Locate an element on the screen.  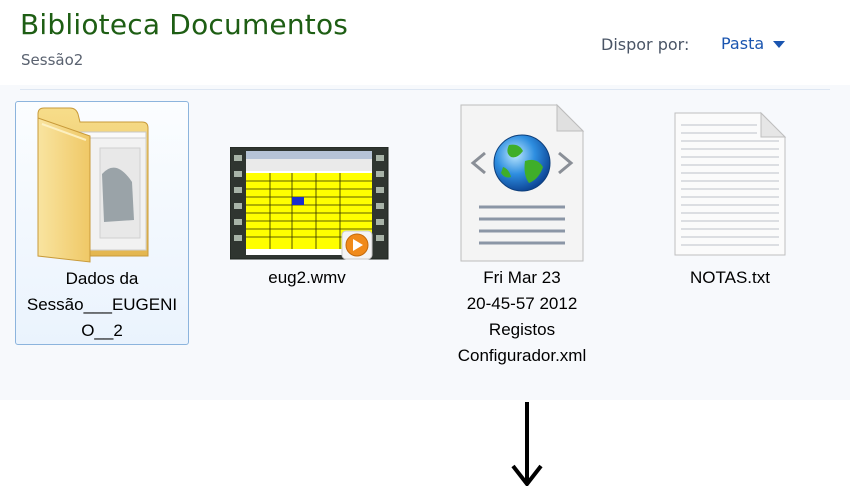
file-item-label: Registos is located at coordinates (522, 329).